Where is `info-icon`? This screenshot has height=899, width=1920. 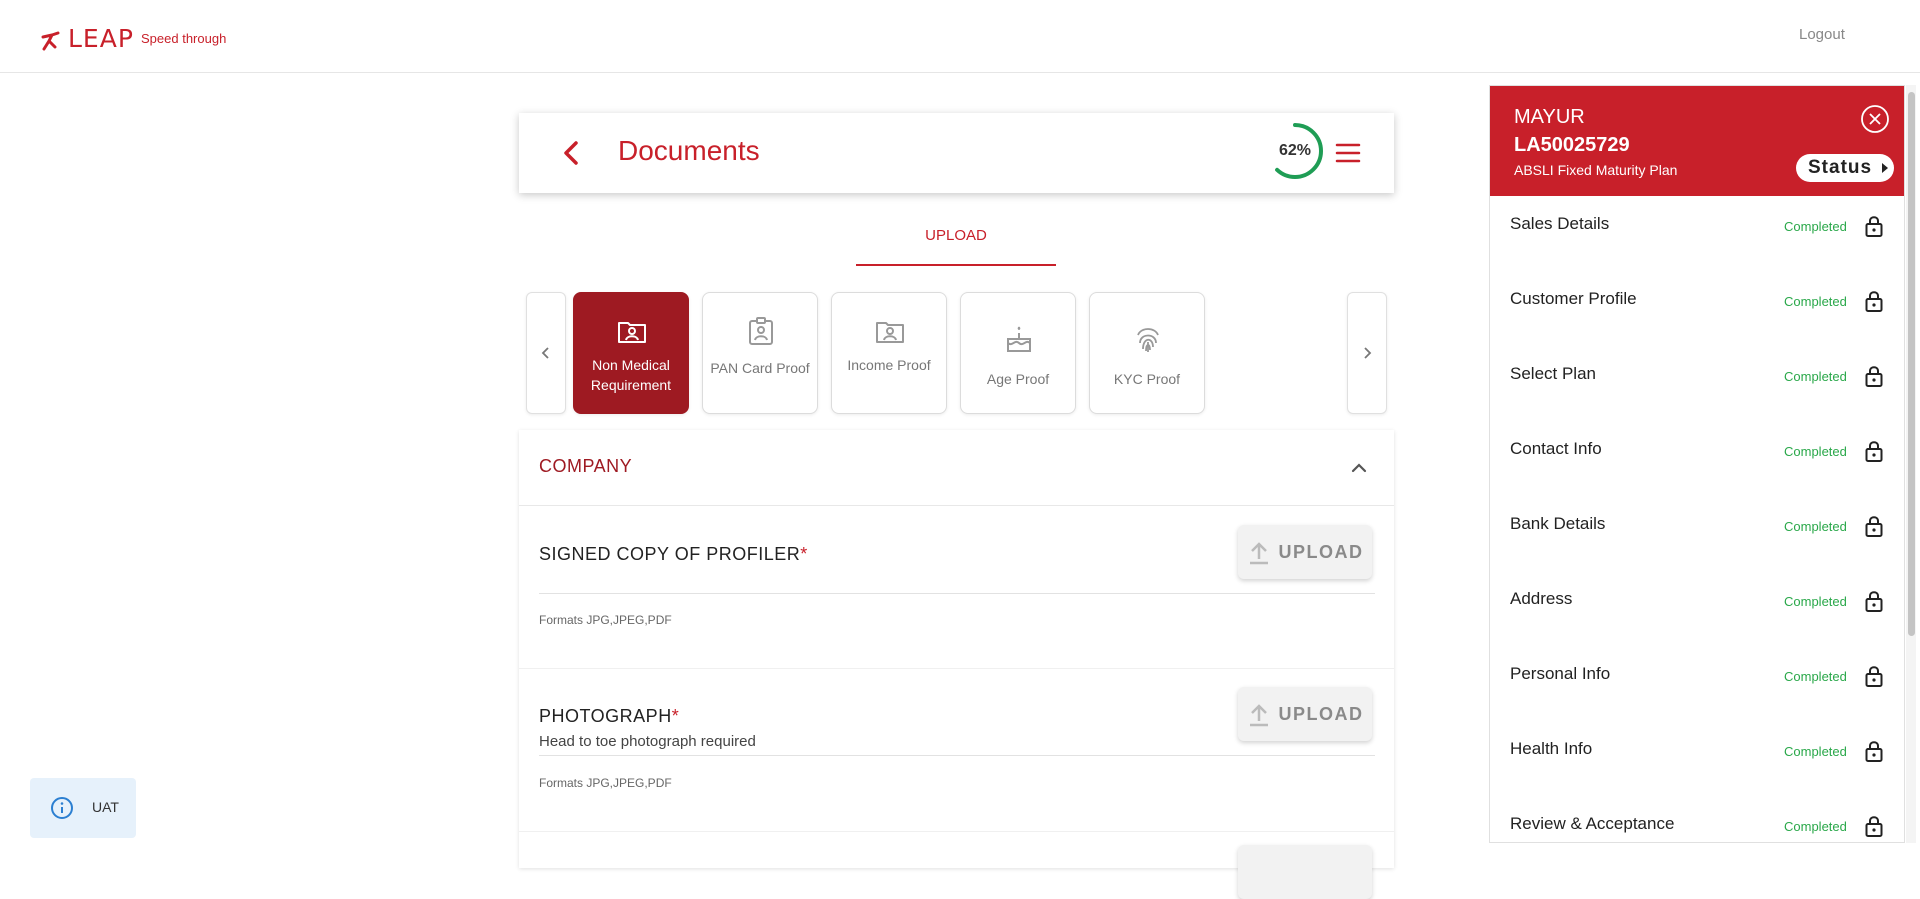
info-icon is located at coordinates (62, 808).